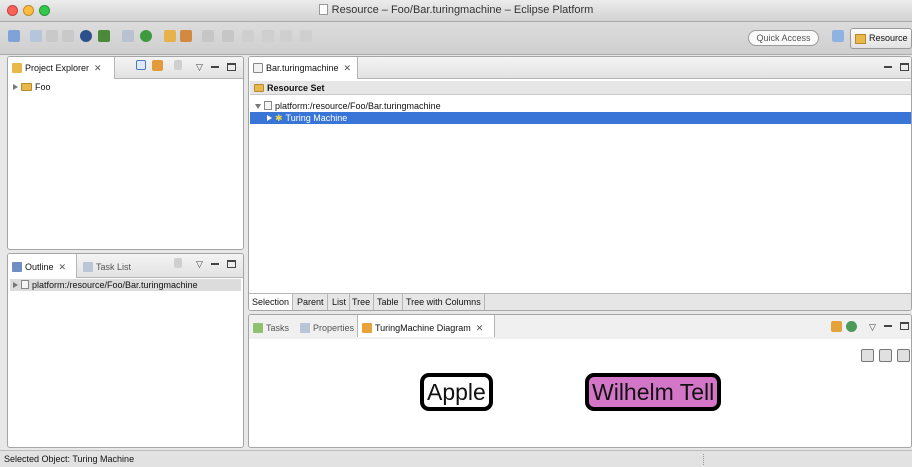  I want to click on tree-row: platform:/resource/Foo/Bar.turingmachine, so click(348, 106).